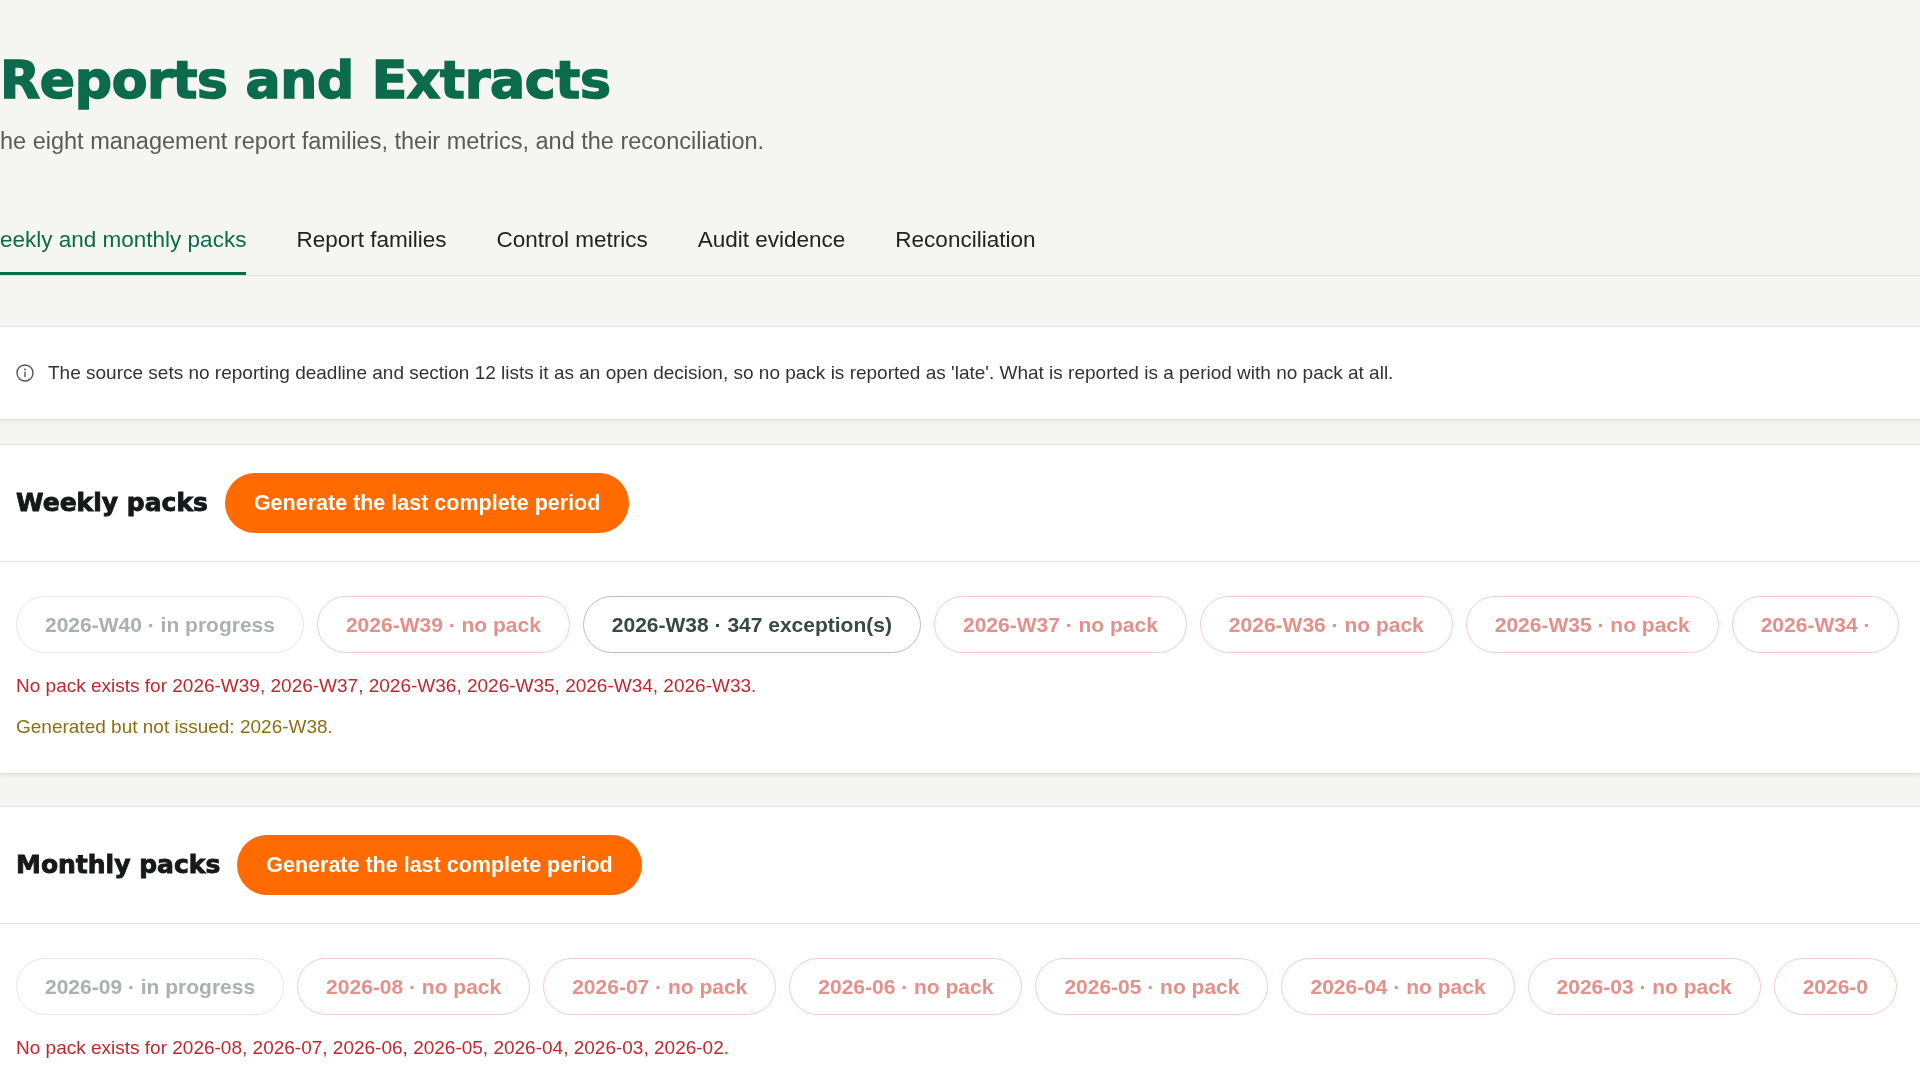 The image size is (1920, 1080). What do you see at coordinates (414, 986) in the screenshot?
I see `period-chip: 2026-08 · no pack` at bounding box center [414, 986].